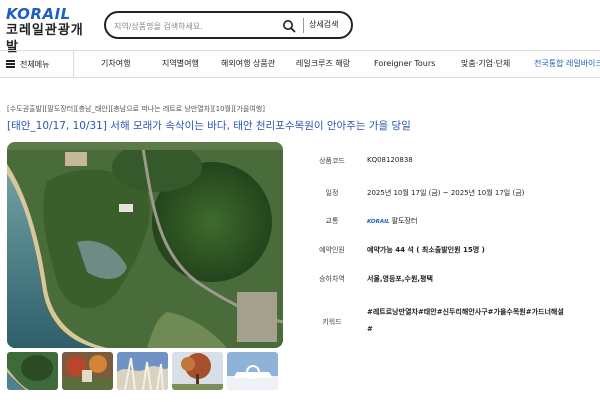 This screenshot has width=600, height=402. What do you see at coordinates (485, 64) in the screenshot?
I see `nav-item-custom-group: 맞춤·기업·단체` at bounding box center [485, 64].